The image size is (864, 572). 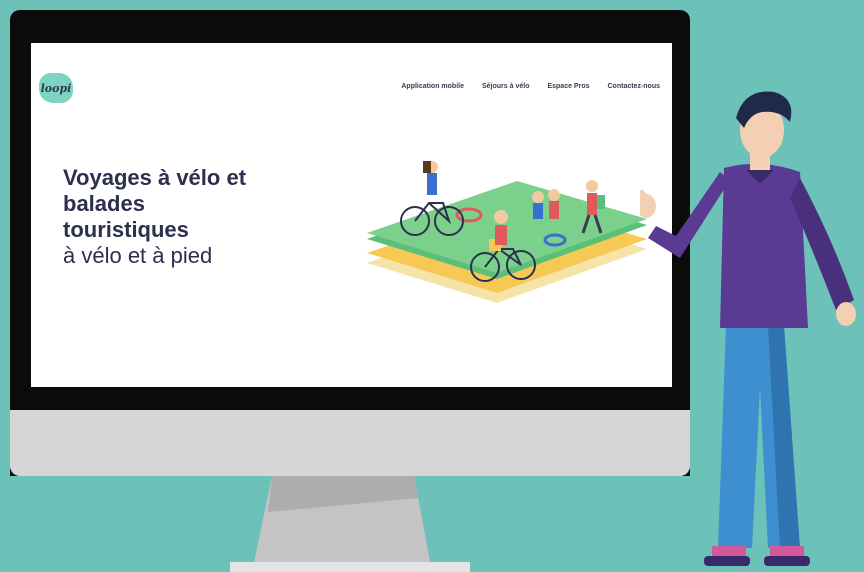 What do you see at coordinates (568, 86) in the screenshot?
I see `nav-espace-pros: Espace Pros` at bounding box center [568, 86].